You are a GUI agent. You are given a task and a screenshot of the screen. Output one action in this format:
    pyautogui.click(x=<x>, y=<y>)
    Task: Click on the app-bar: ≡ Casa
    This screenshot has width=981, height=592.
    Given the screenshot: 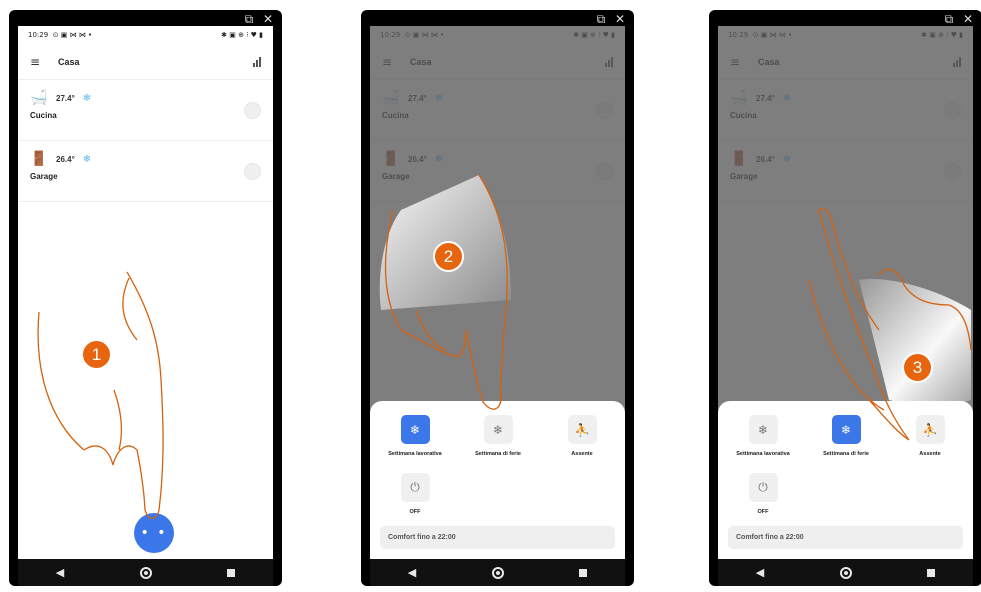 What is the action you would take?
    pyautogui.click(x=145, y=62)
    